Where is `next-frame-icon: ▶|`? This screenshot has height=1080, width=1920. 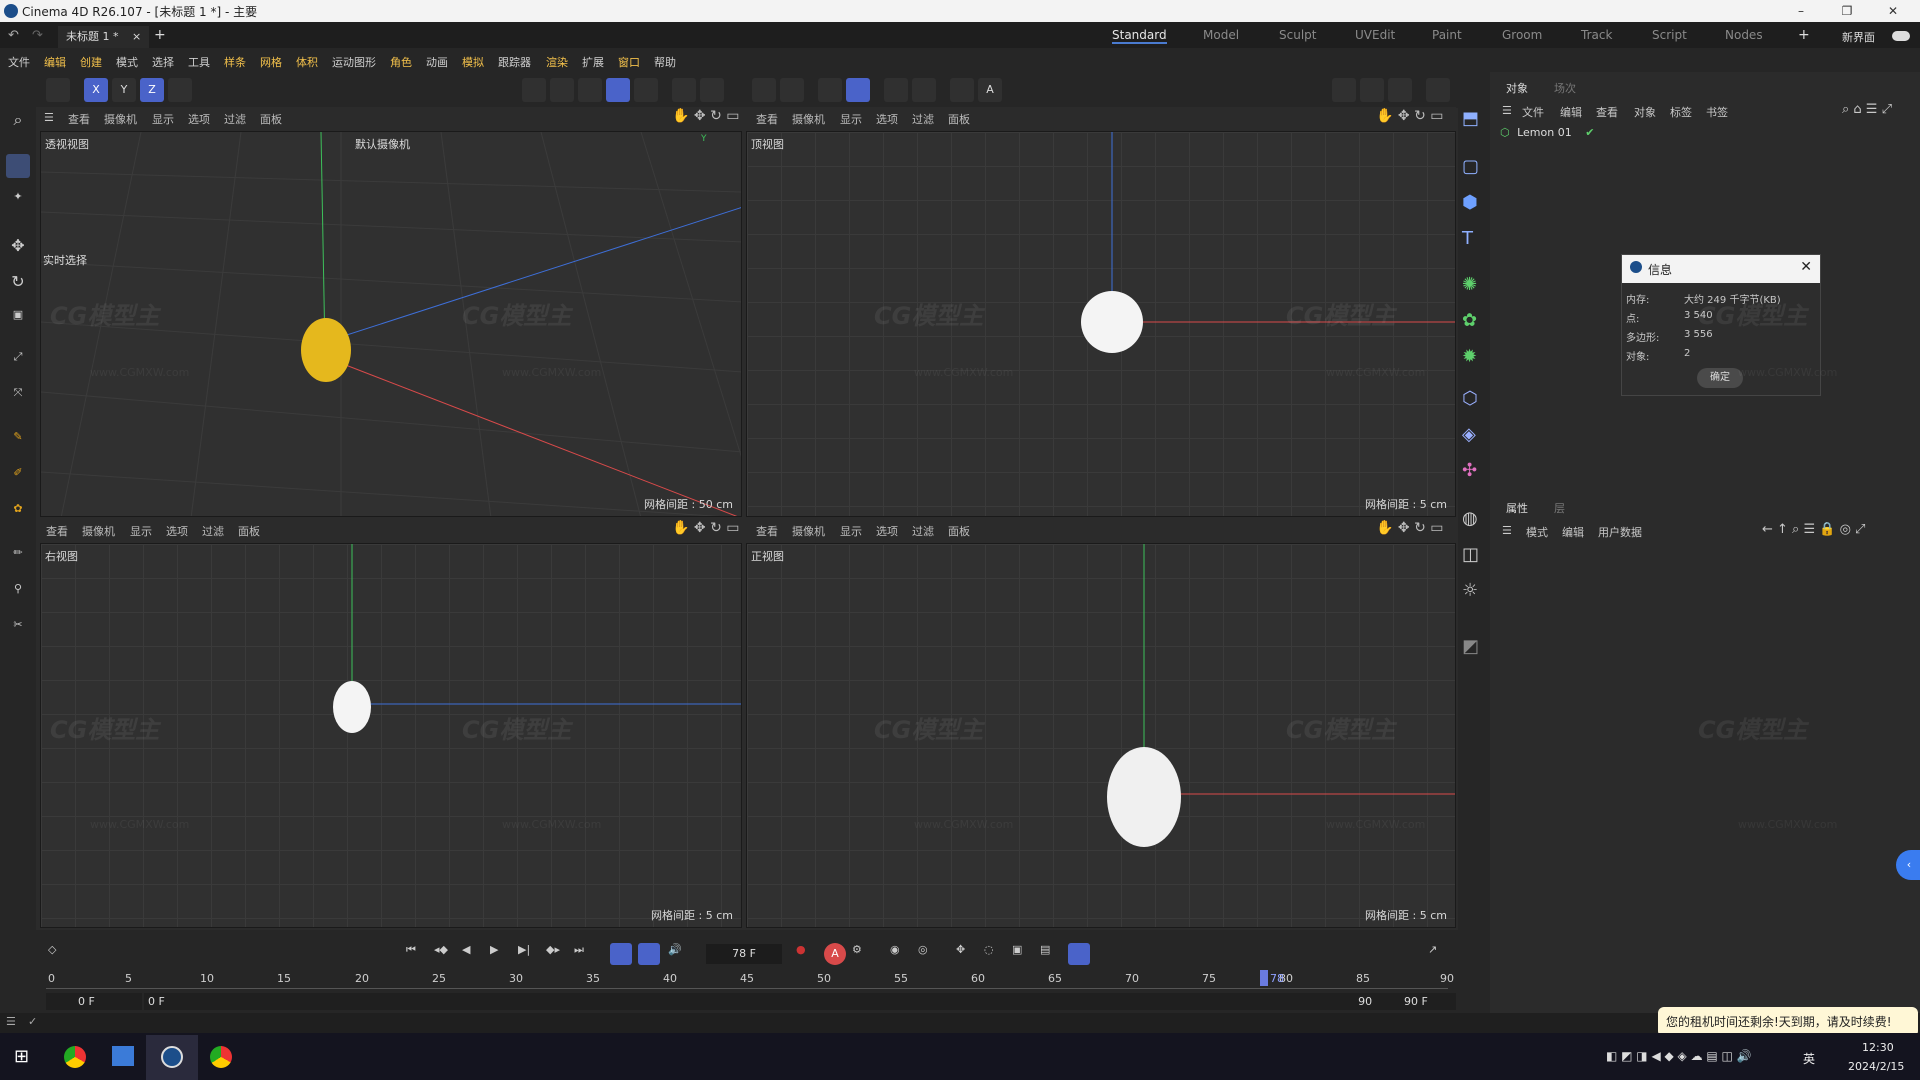 next-frame-icon: ▶| is located at coordinates (529, 954).